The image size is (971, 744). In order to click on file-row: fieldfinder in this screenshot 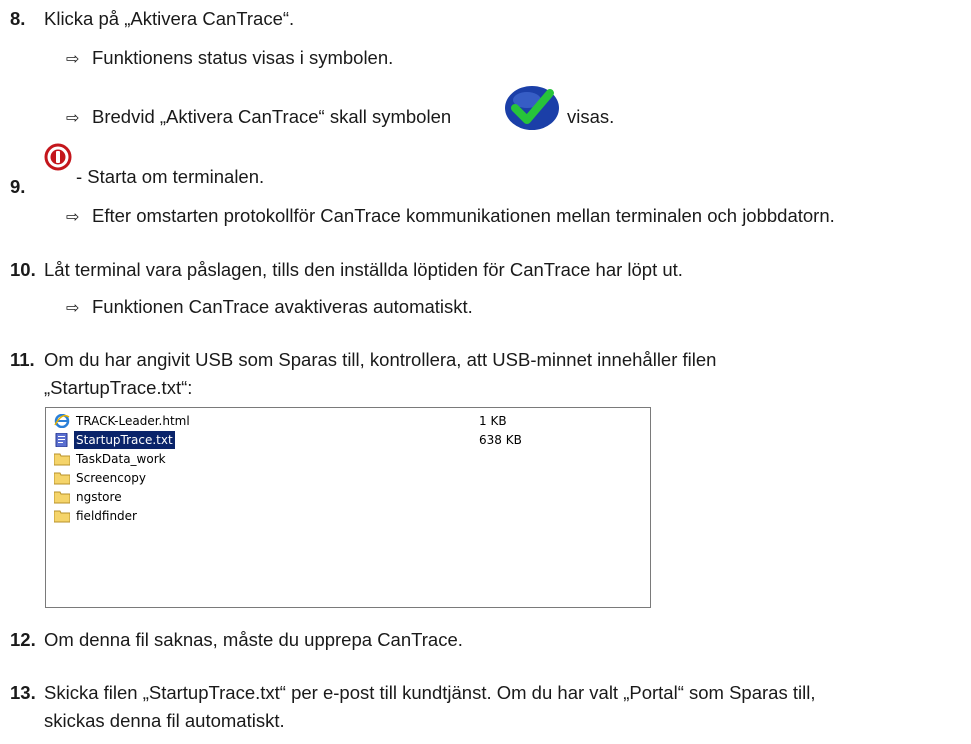, I will do `click(349, 516)`.